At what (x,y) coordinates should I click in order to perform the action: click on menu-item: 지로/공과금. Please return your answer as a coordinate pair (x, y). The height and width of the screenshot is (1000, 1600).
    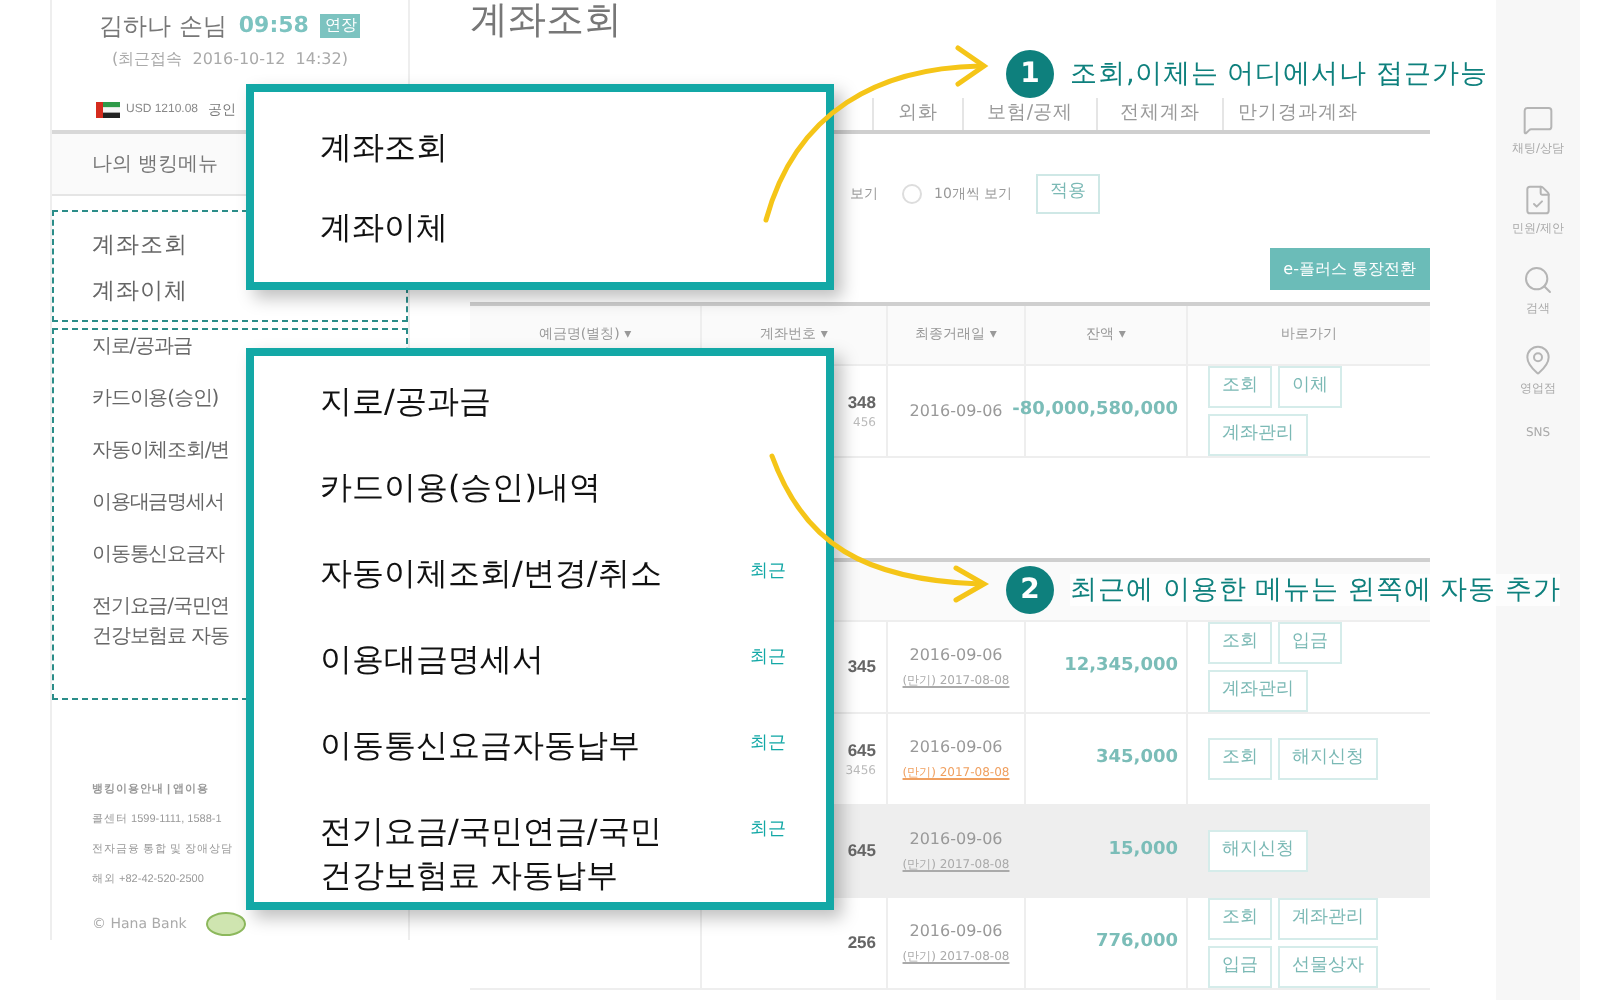
    Looking at the image, I should click on (405, 402).